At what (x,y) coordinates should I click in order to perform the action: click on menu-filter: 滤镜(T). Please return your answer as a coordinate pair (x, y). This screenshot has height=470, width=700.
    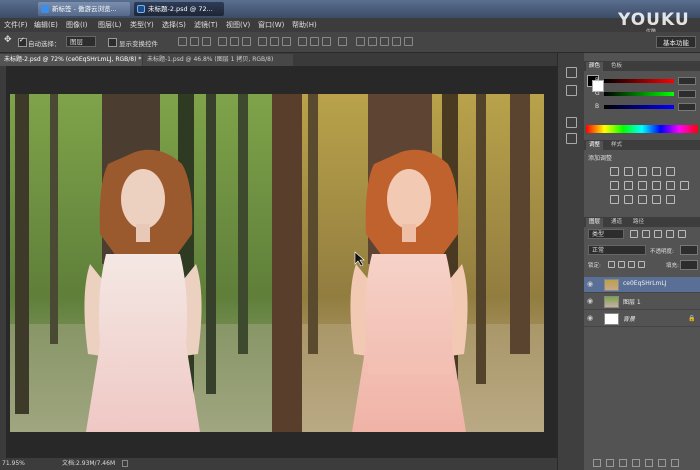
    Looking at the image, I should click on (206, 25).